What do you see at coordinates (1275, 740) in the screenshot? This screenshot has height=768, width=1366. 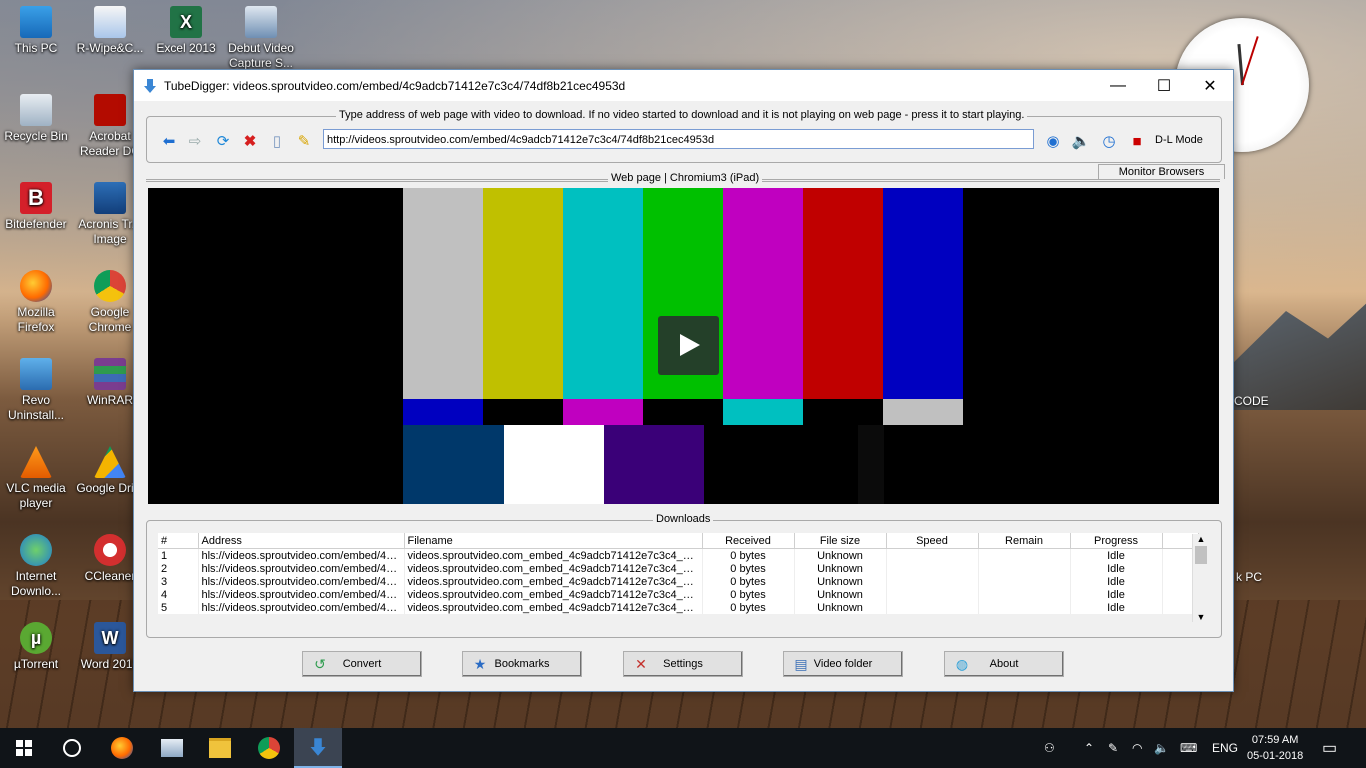 I see `taskbar-time: 07:59 AM` at bounding box center [1275, 740].